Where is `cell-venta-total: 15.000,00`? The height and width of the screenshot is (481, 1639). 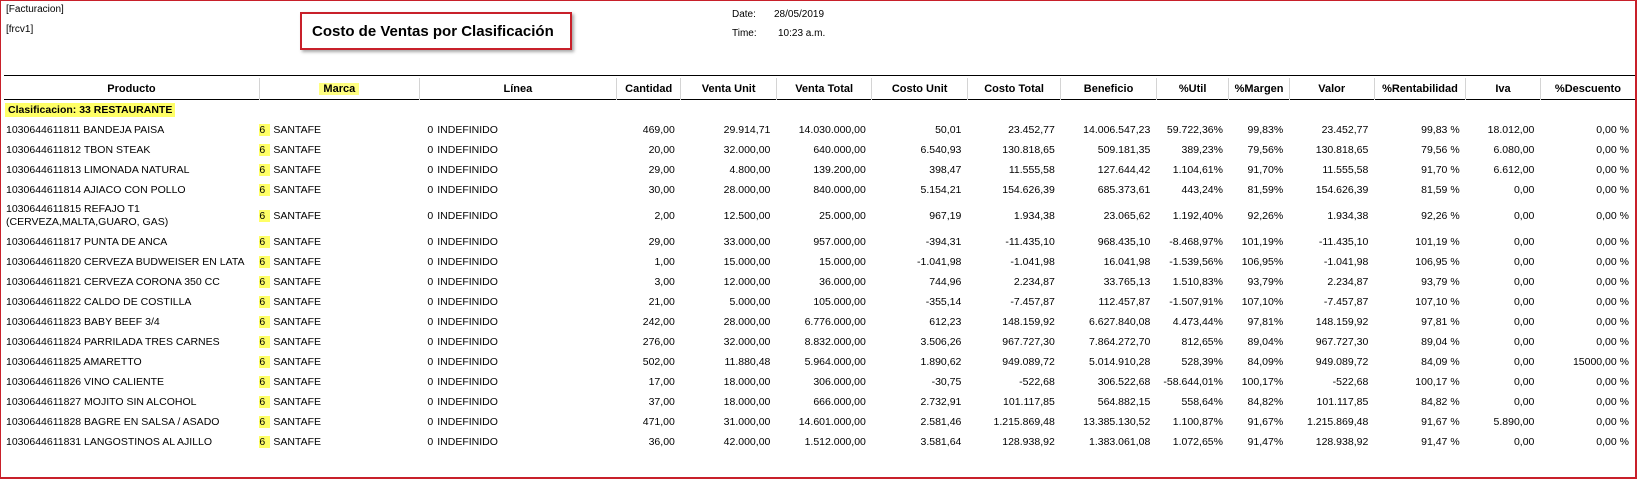
cell-venta-total: 15.000,00 is located at coordinates (842, 262).